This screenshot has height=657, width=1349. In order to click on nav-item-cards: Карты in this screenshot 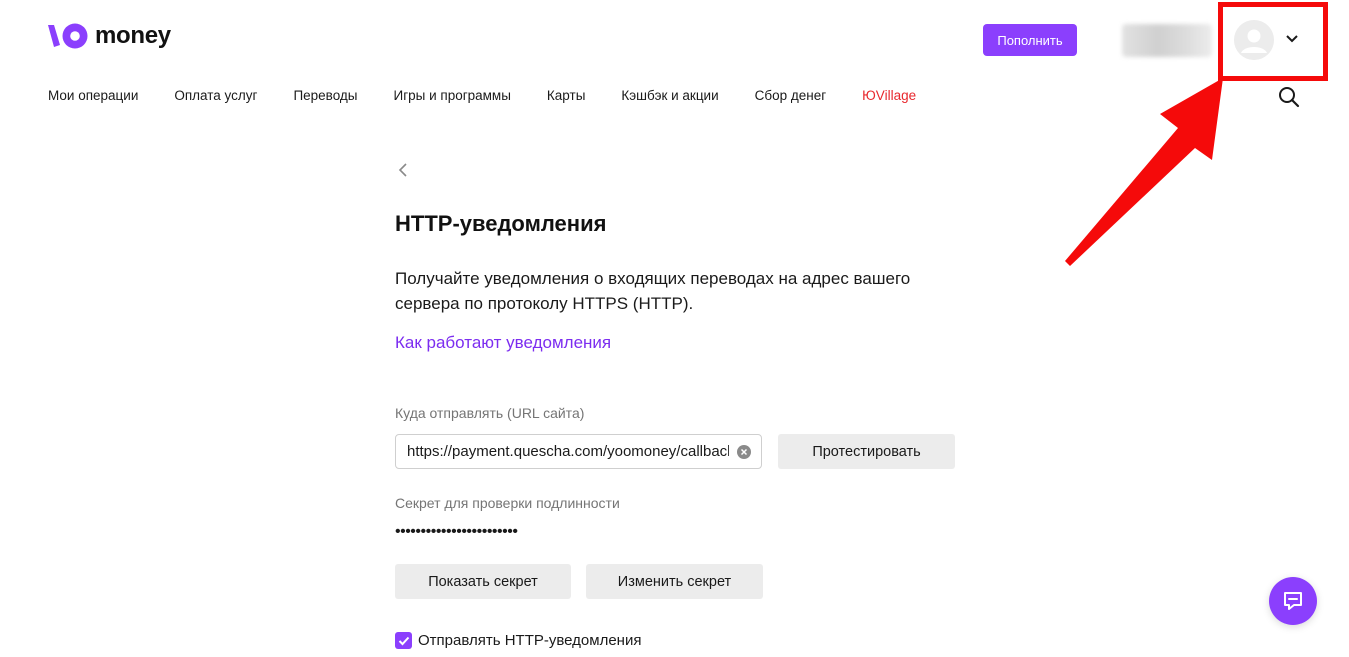, I will do `click(566, 95)`.